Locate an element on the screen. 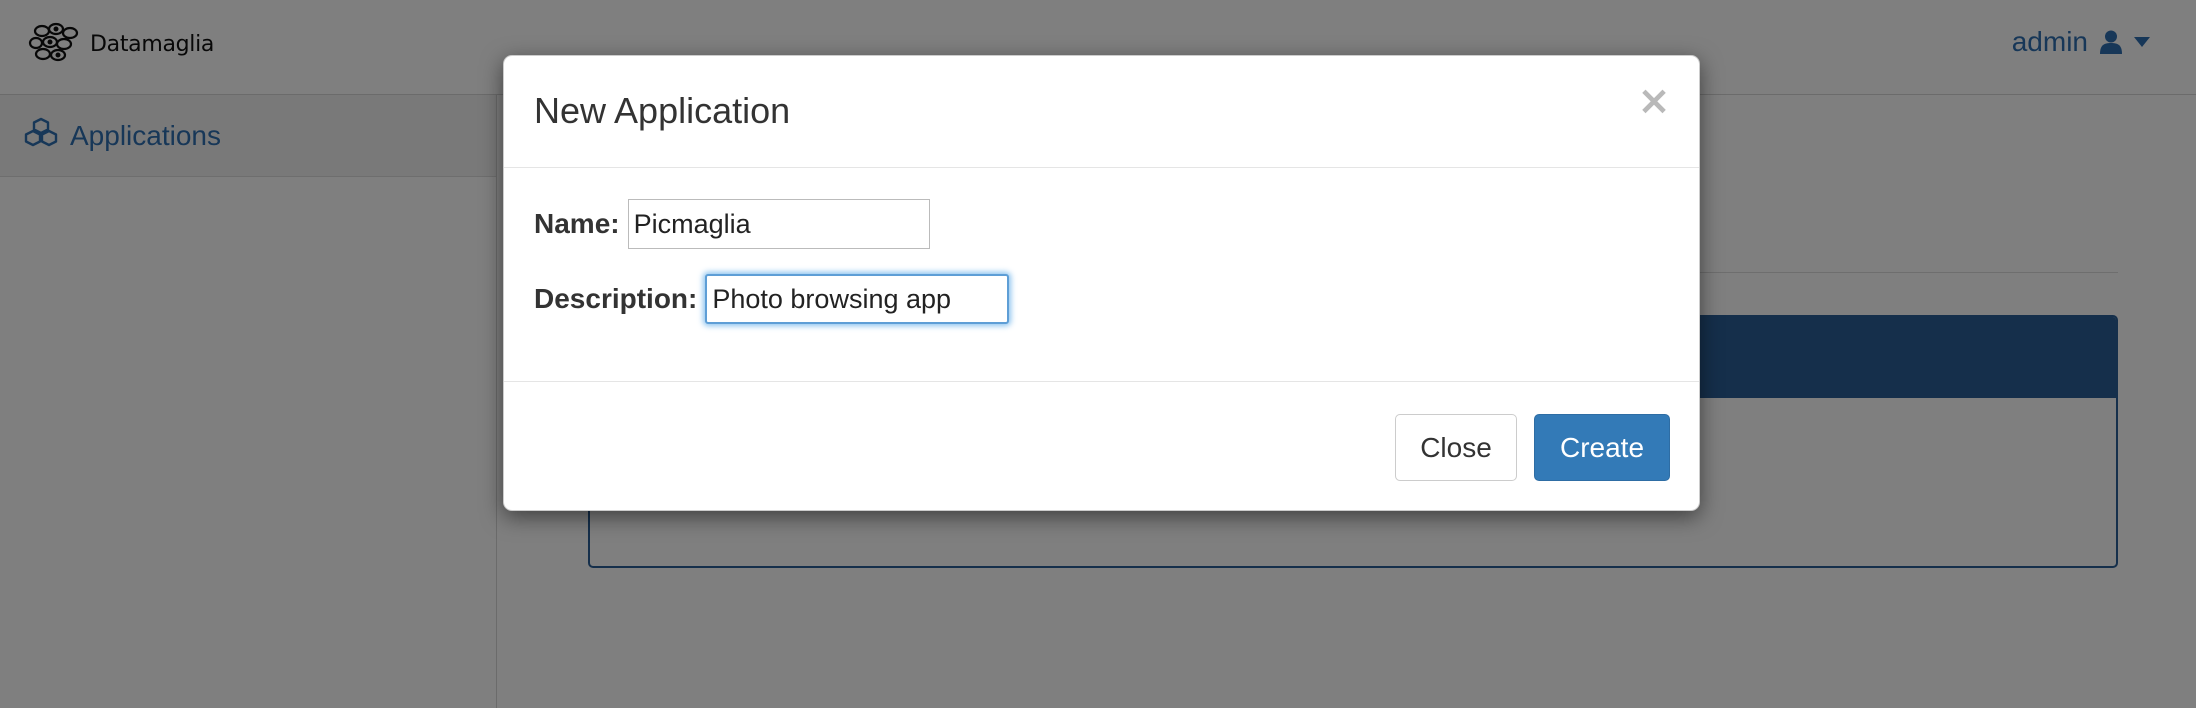  name-row: Name: is located at coordinates (732, 224).